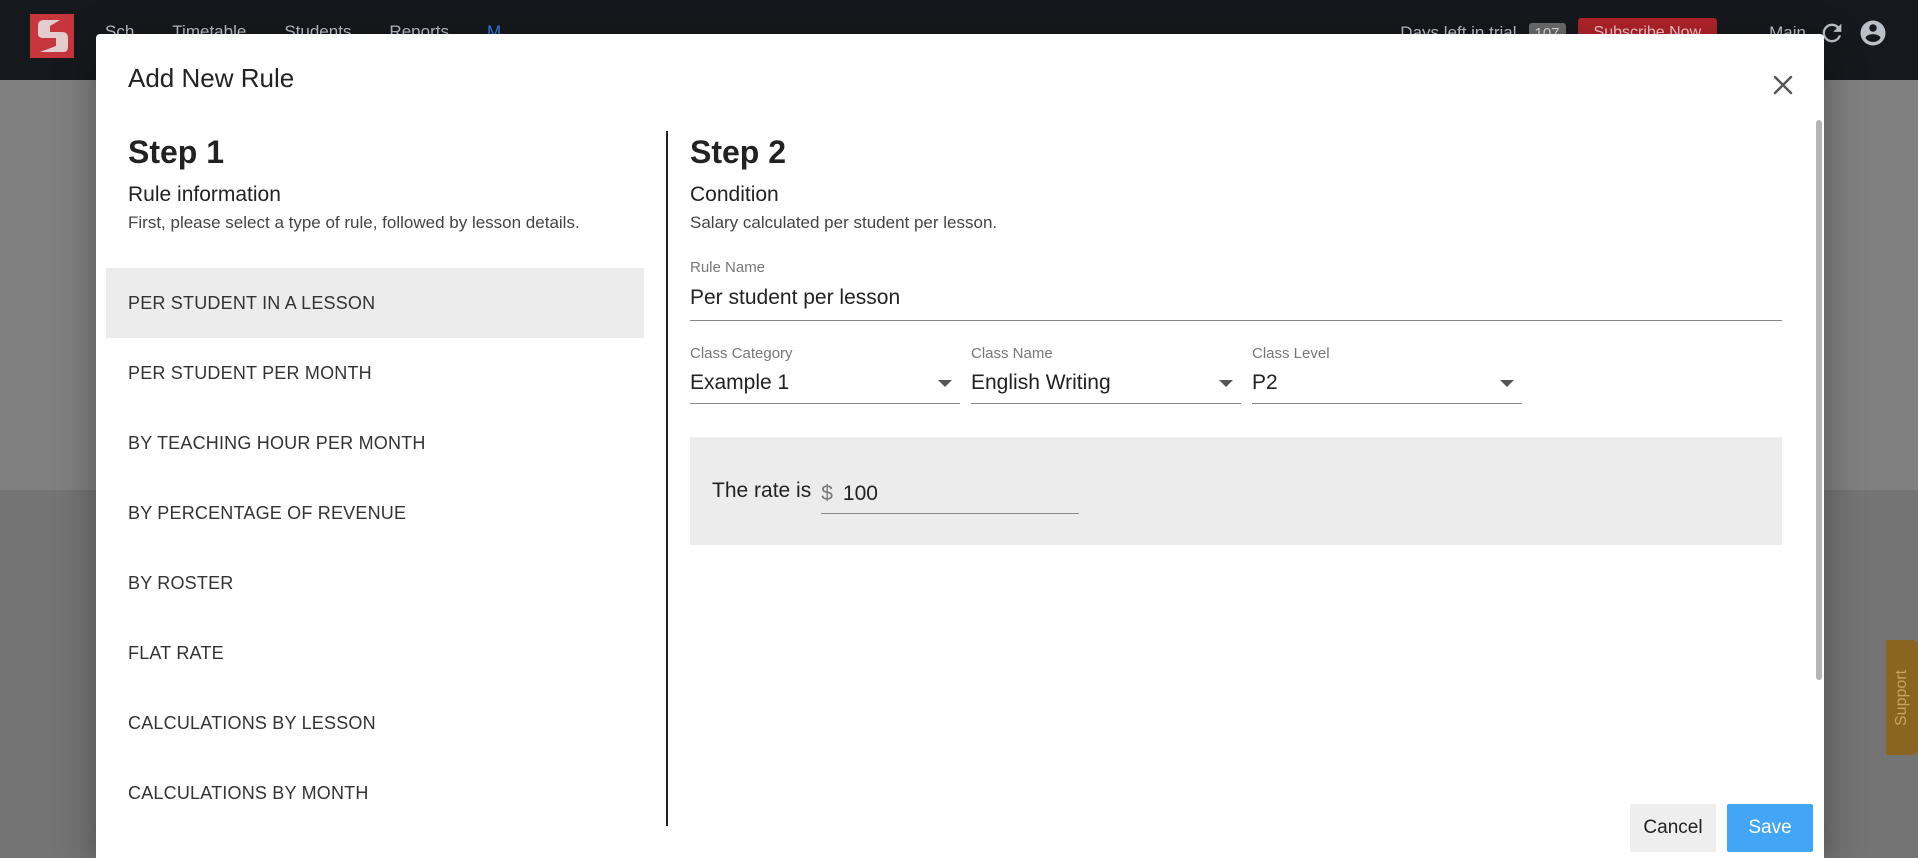 The image size is (1918, 858). I want to click on support-tab: Support, so click(1902, 697).